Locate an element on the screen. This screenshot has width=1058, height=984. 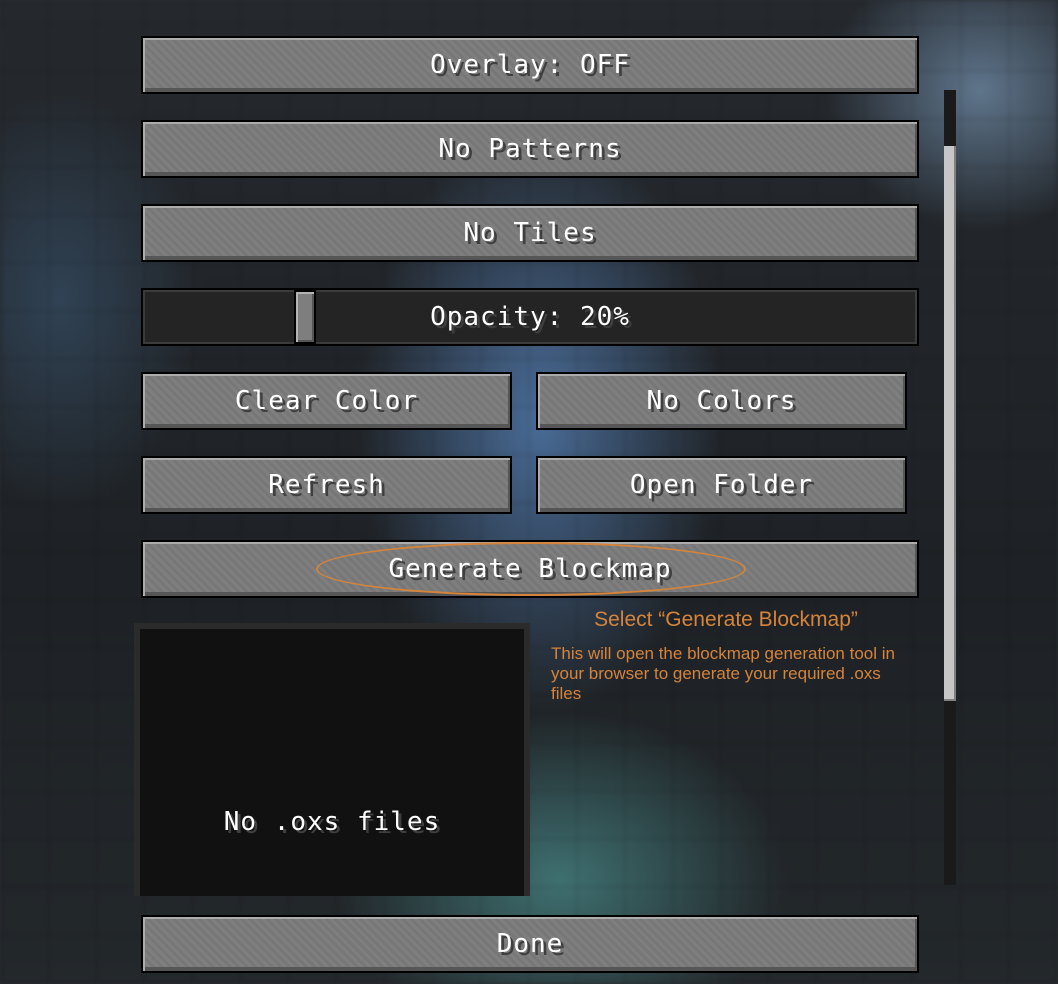
colors-button: No Colors is located at coordinates (721, 401).